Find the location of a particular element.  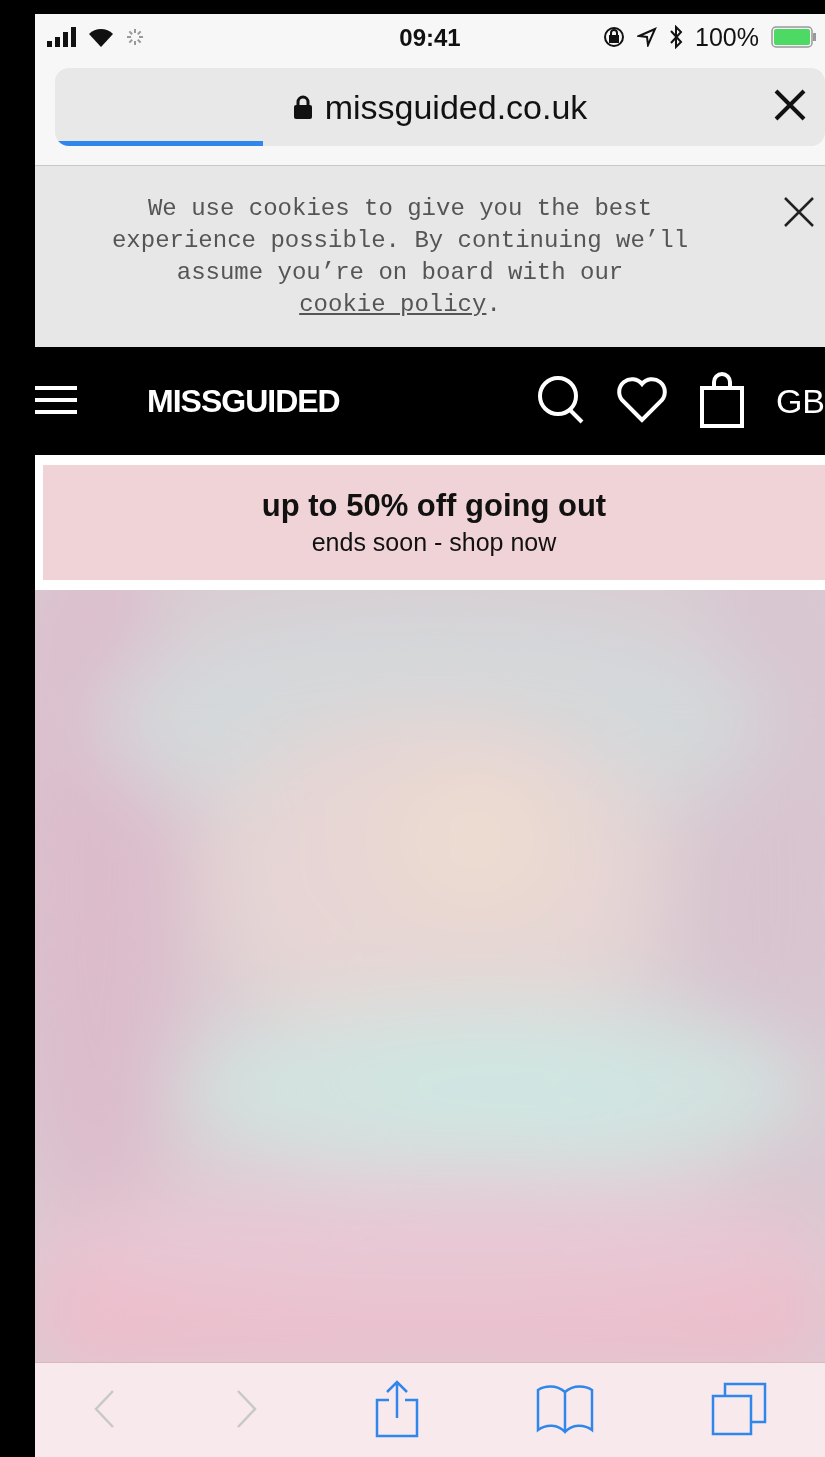

battery-percentage: 100% is located at coordinates (727, 37).